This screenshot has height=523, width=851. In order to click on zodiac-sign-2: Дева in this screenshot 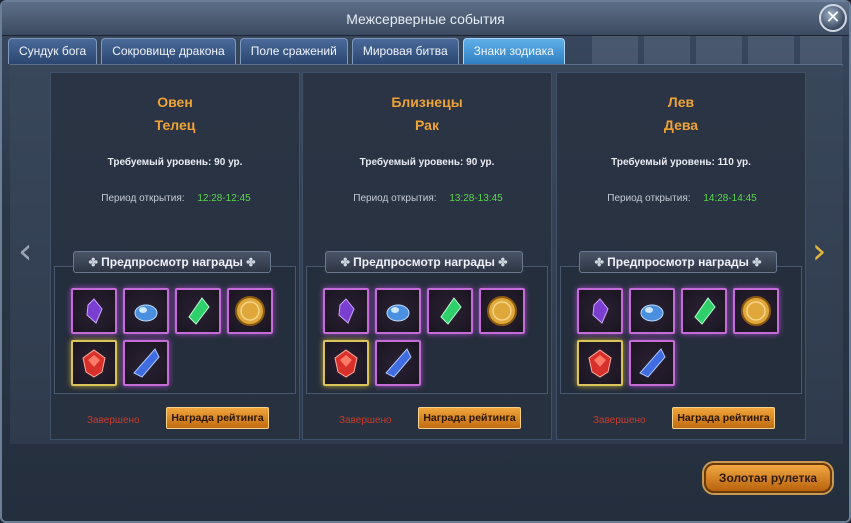, I will do `click(681, 125)`.